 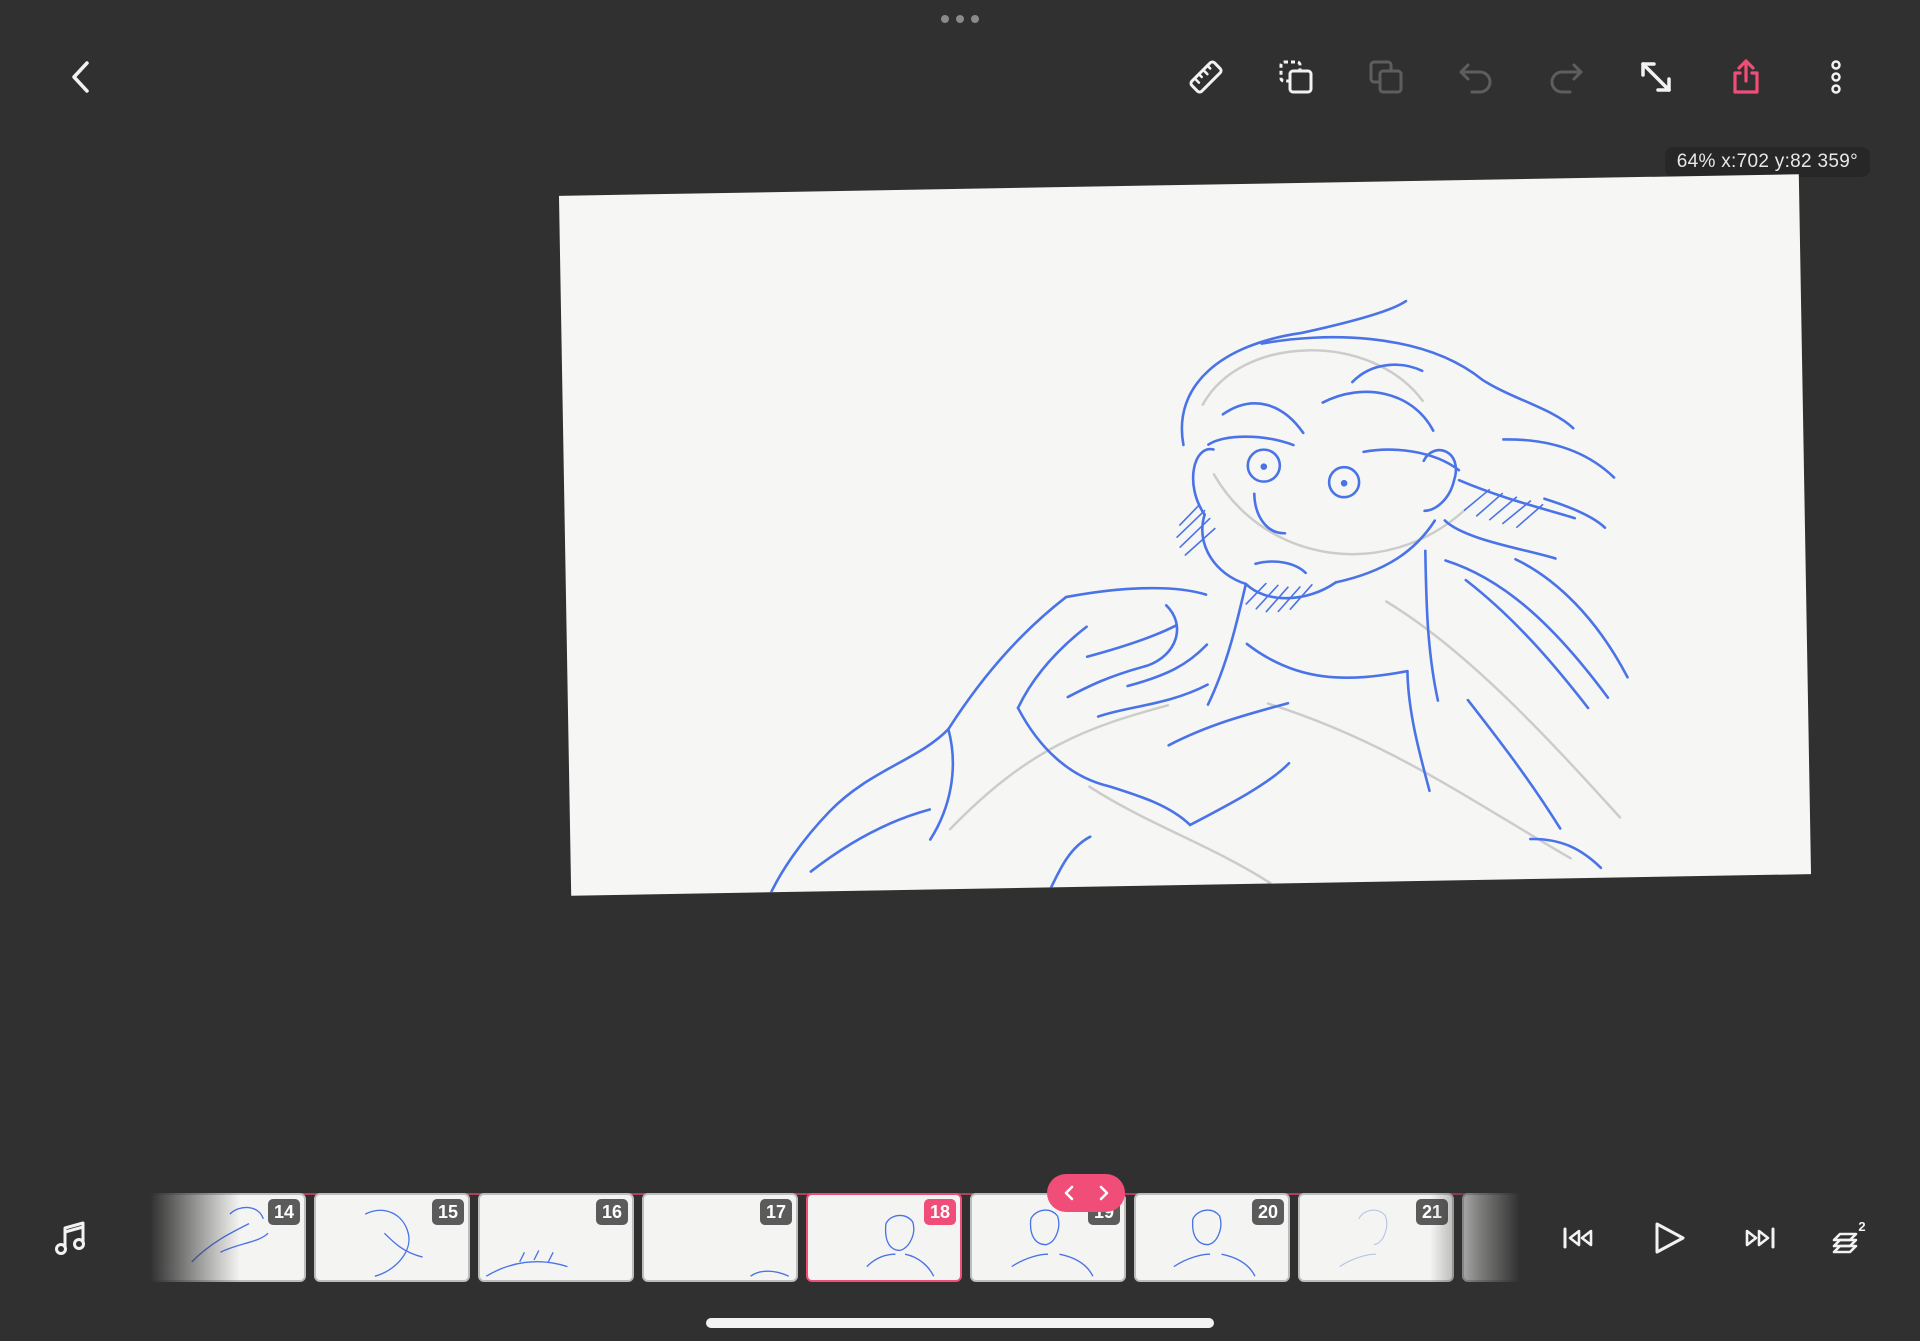 I want to click on copy-icon, so click(x=1386, y=77).